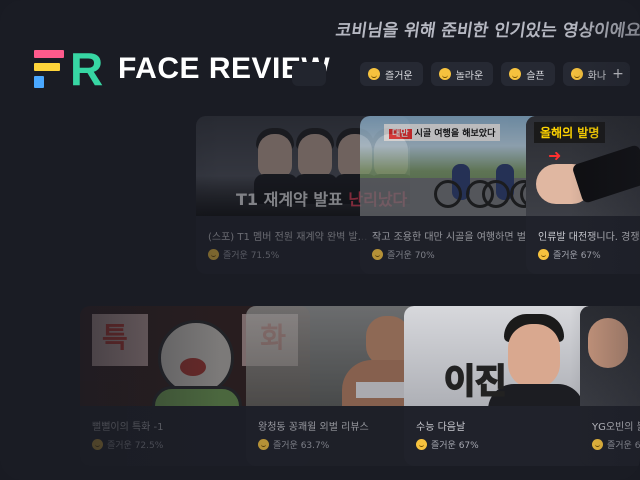  I want to click on video-card: 올해의 발명 ➜ 인류발 대전쟁니다. 경쟁자 즐거운 67%, so click(583, 195).